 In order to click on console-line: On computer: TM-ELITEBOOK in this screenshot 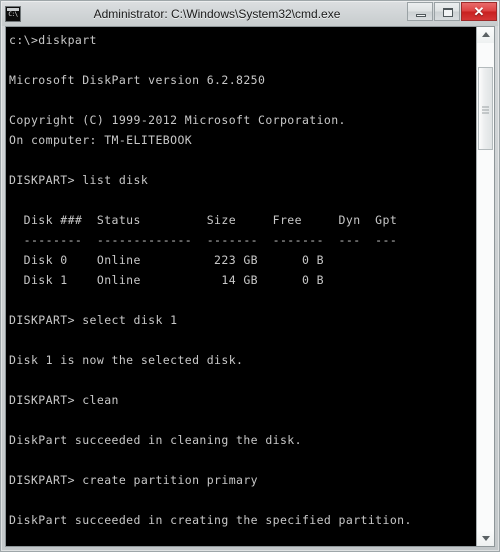, I will do `click(101, 140)`.